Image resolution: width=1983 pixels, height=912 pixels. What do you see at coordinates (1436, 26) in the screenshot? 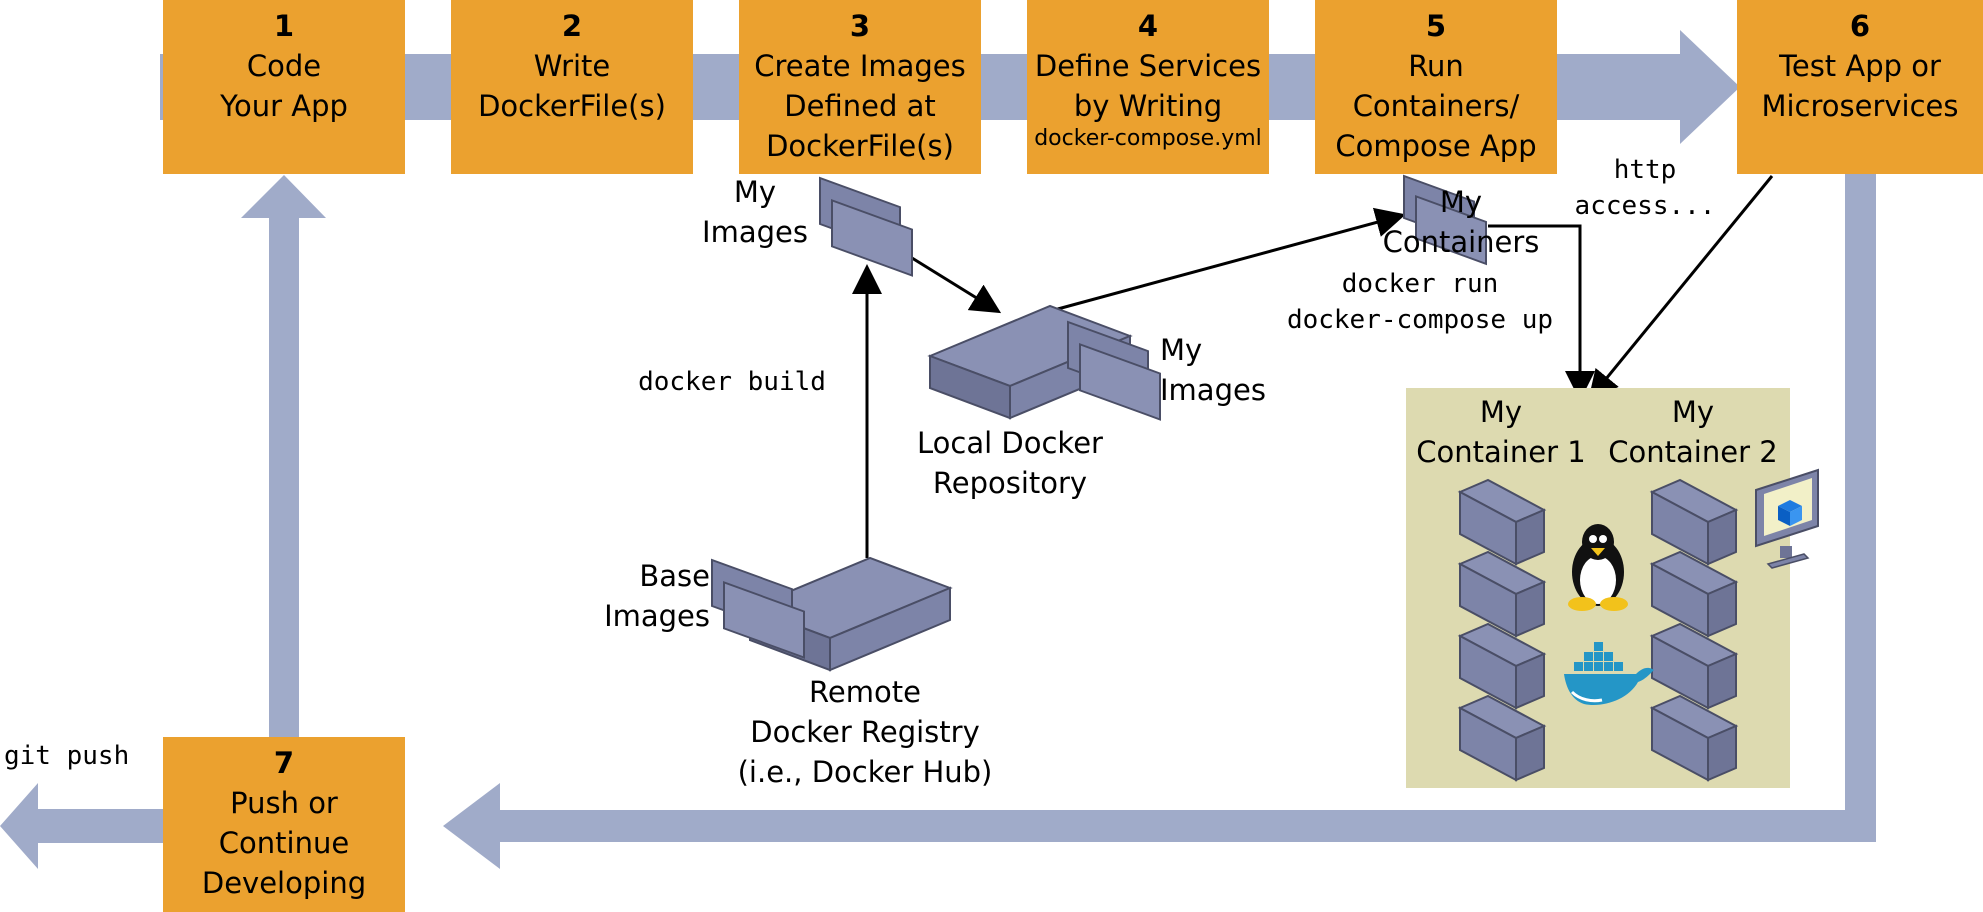
I see `step-number: 5` at bounding box center [1436, 26].